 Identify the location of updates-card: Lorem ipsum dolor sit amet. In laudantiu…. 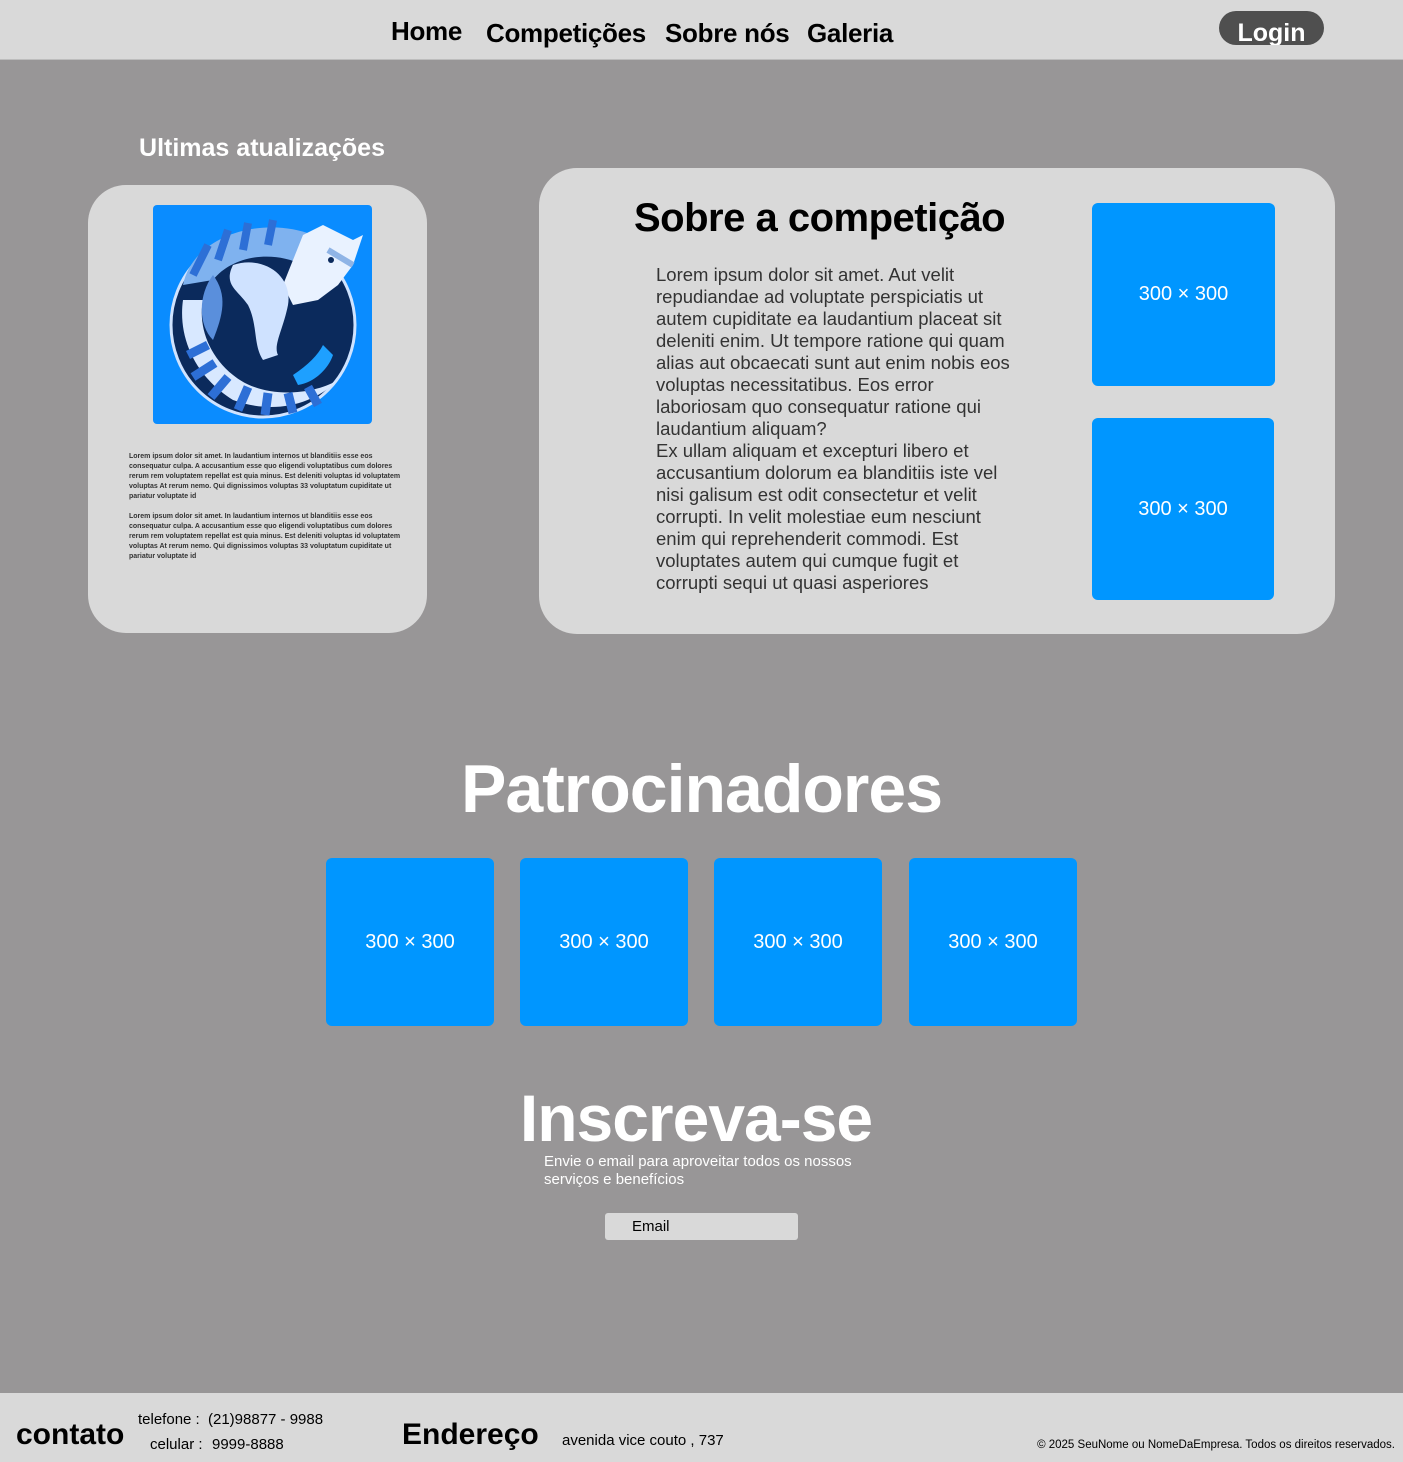
(257, 409).